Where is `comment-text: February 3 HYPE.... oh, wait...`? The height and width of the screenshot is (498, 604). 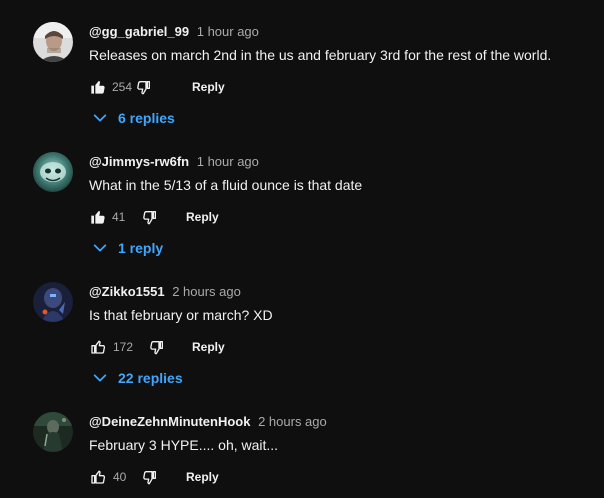
comment-text: February 3 HYPE.... oh, wait... is located at coordinates (184, 445).